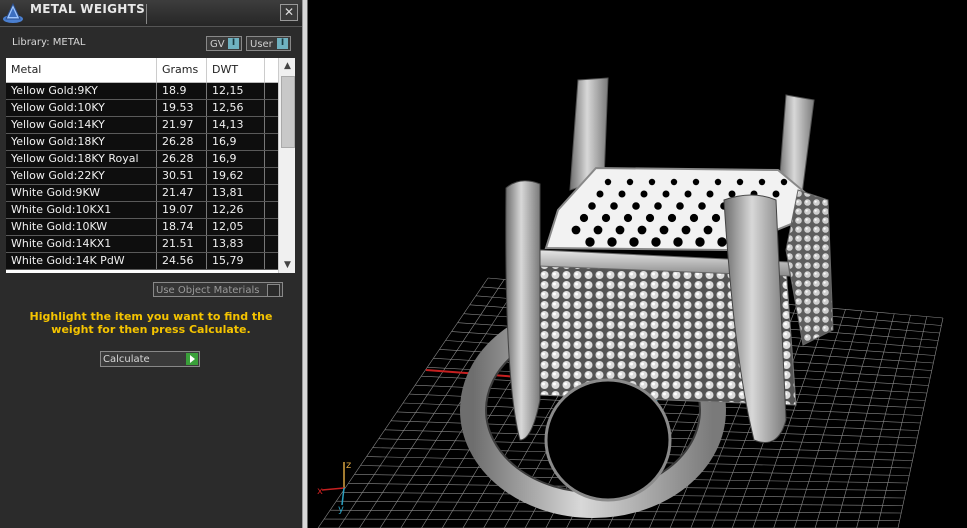 The height and width of the screenshot is (528, 967). What do you see at coordinates (182, 210) in the screenshot?
I see `grams-cell: 19.07` at bounding box center [182, 210].